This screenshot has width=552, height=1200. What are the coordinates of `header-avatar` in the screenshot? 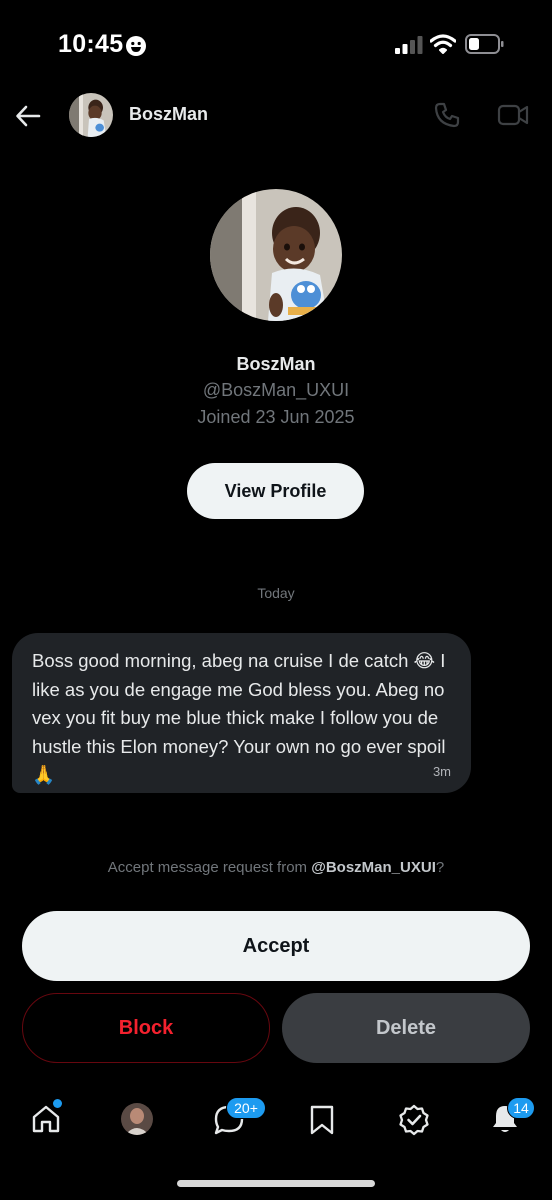 It's located at (91, 115).